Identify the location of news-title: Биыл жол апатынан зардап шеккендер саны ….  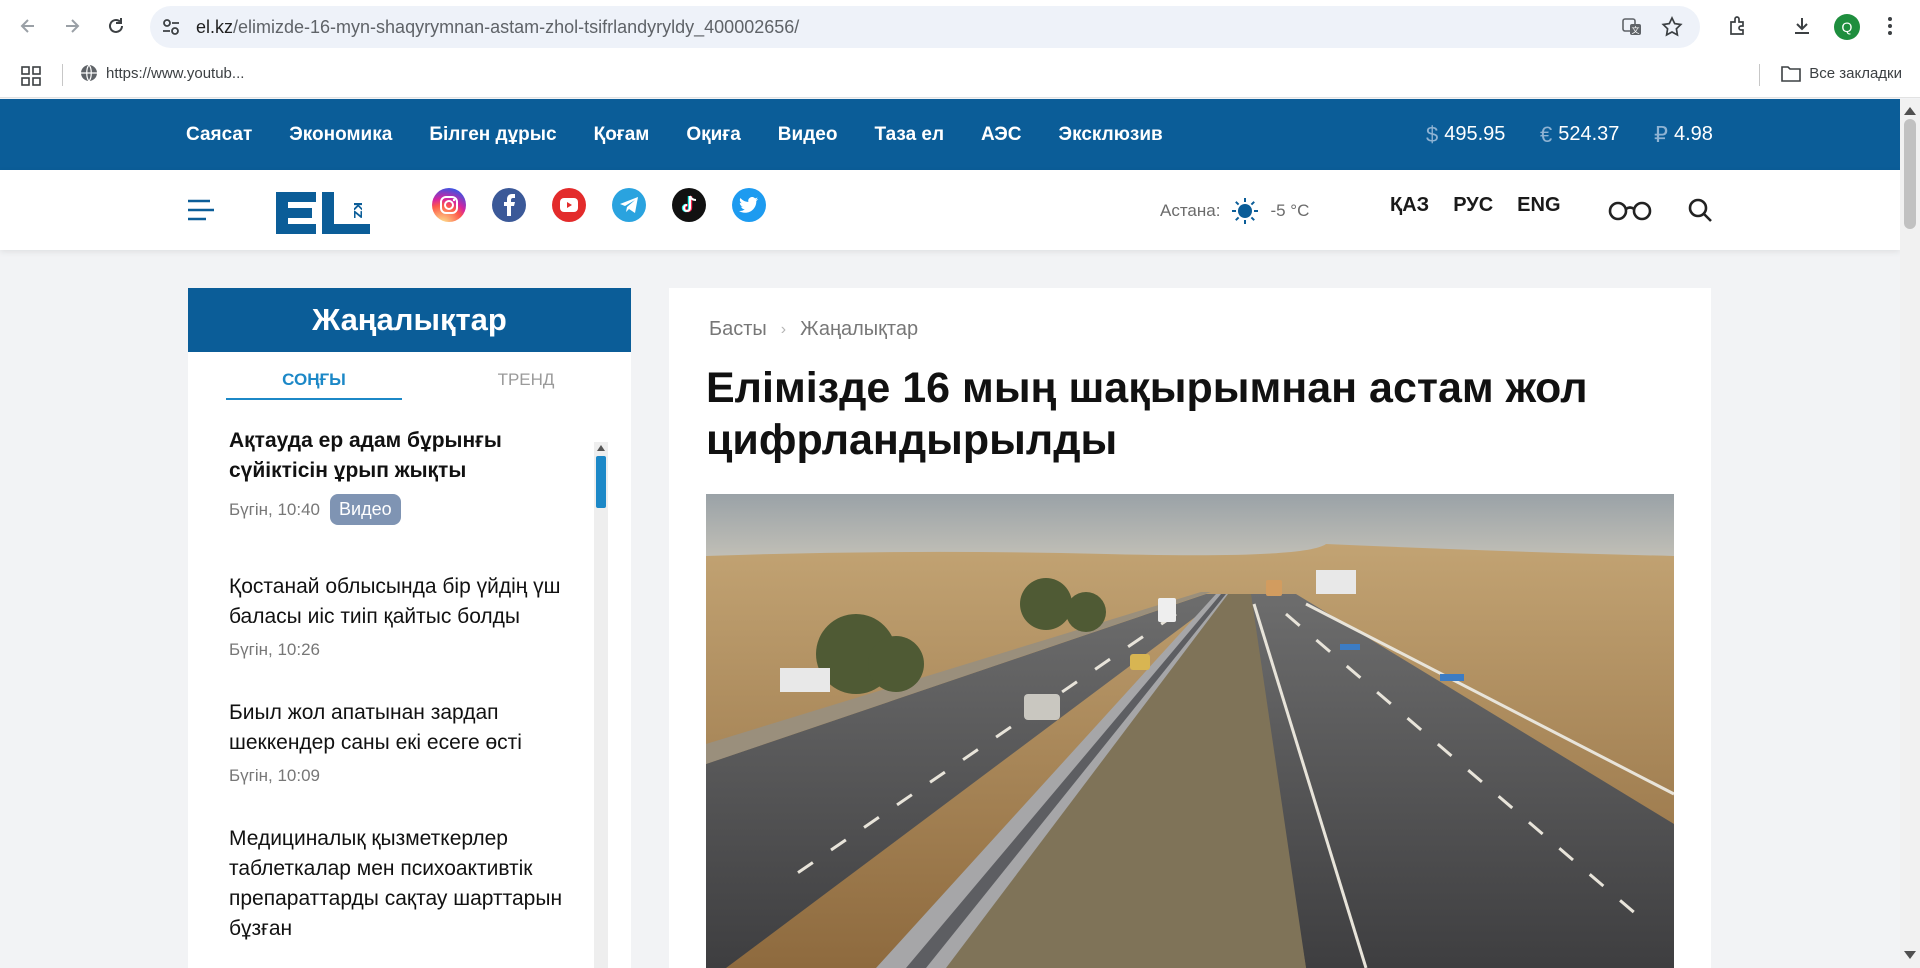
(409, 728).